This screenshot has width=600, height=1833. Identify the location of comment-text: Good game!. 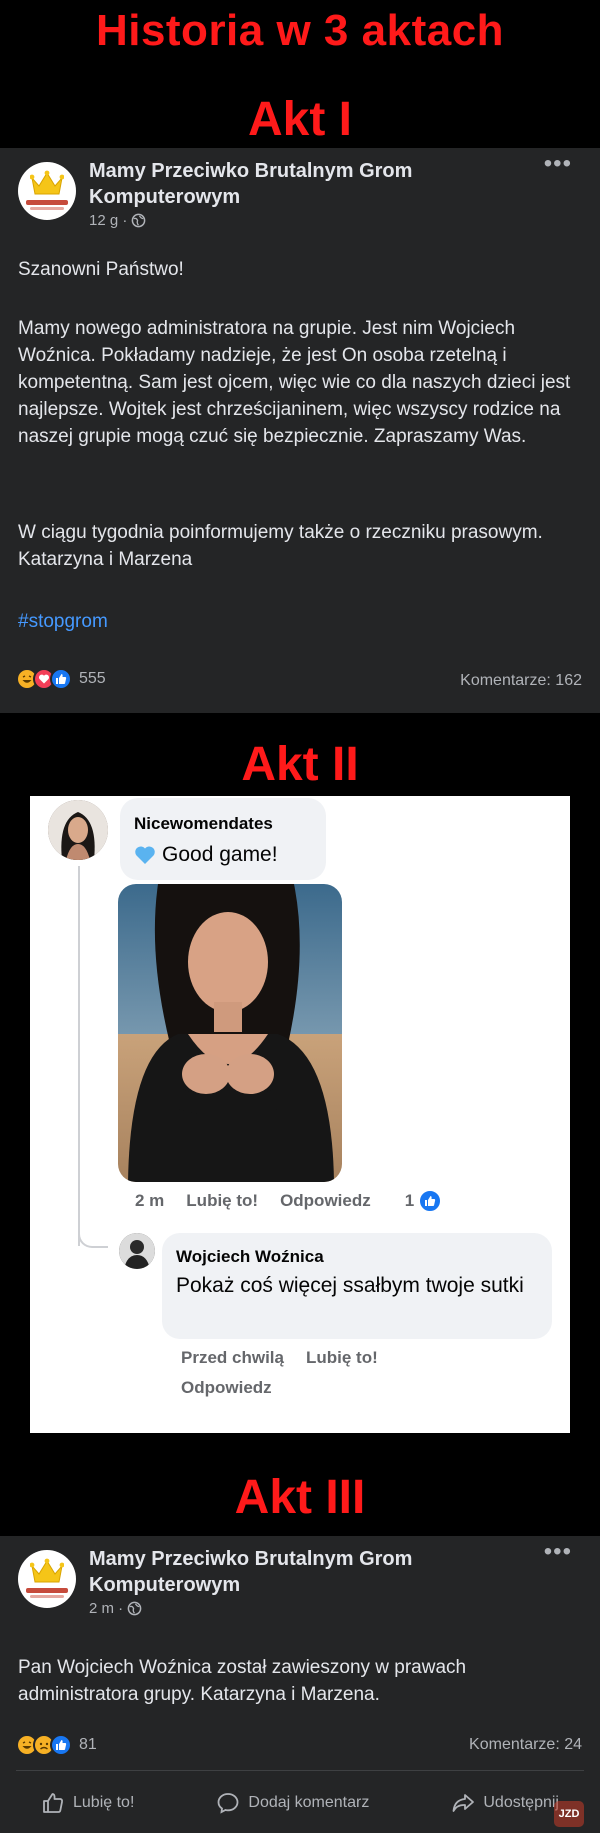
(206, 855).